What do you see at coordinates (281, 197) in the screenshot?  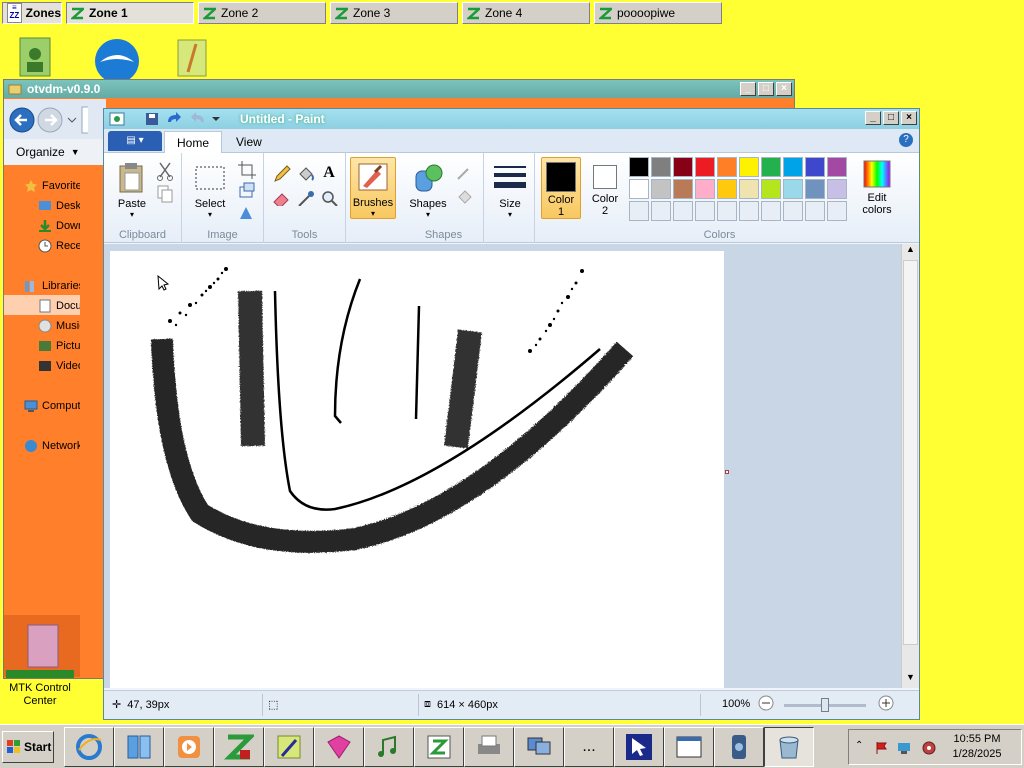 I see `eraser-icon` at bounding box center [281, 197].